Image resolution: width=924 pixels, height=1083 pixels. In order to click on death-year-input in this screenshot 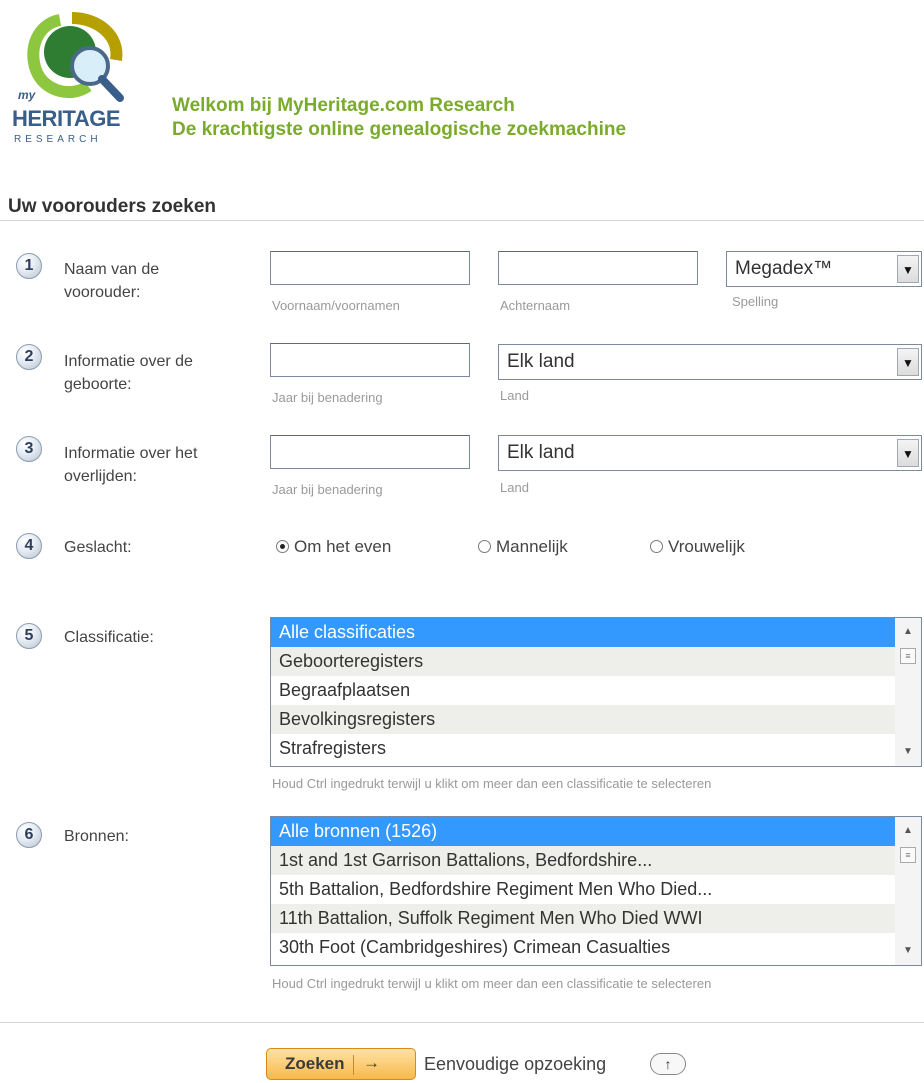, I will do `click(370, 452)`.